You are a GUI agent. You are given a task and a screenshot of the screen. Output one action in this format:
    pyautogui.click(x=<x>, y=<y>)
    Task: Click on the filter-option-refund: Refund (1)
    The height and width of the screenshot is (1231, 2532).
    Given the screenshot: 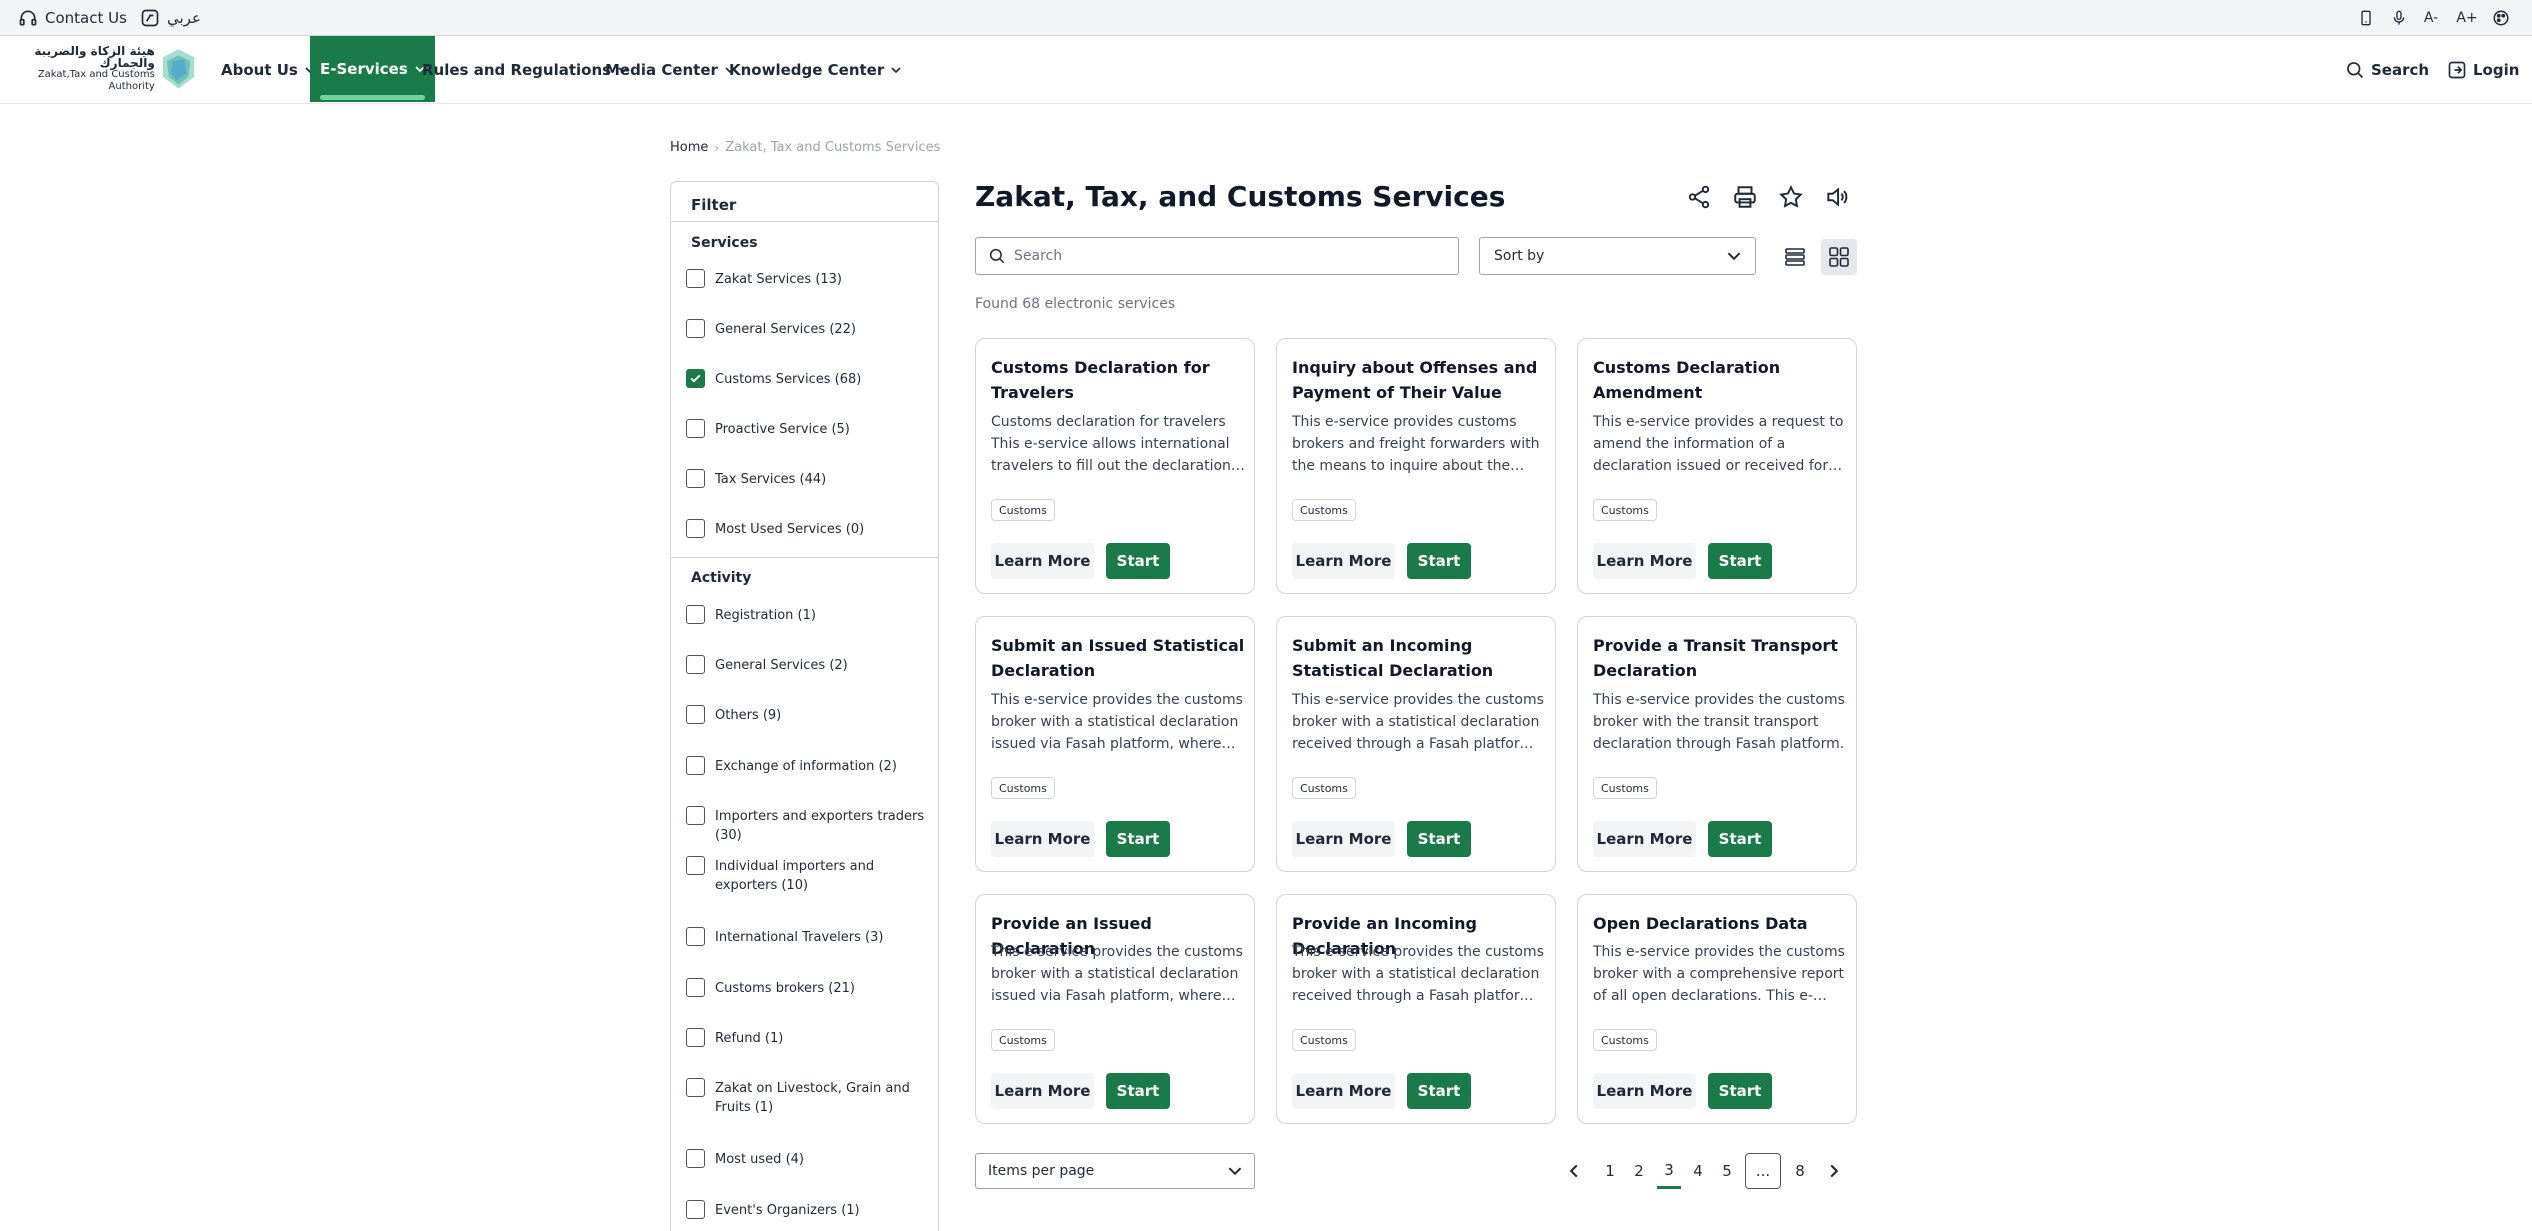 What is the action you would take?
    pyautogui.click(x=808, y=1038)
    